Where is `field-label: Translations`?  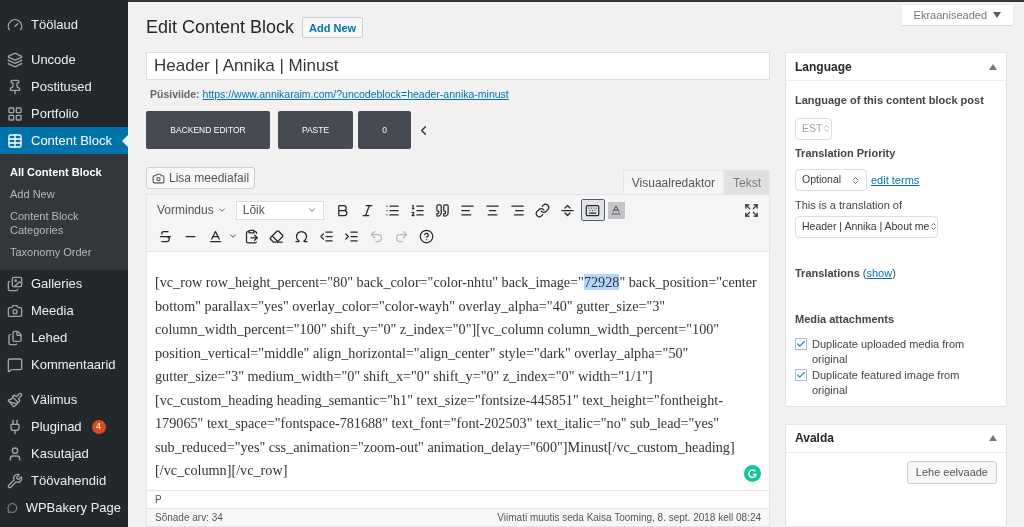 field-label: Translations is located at coordinates (827, 273).